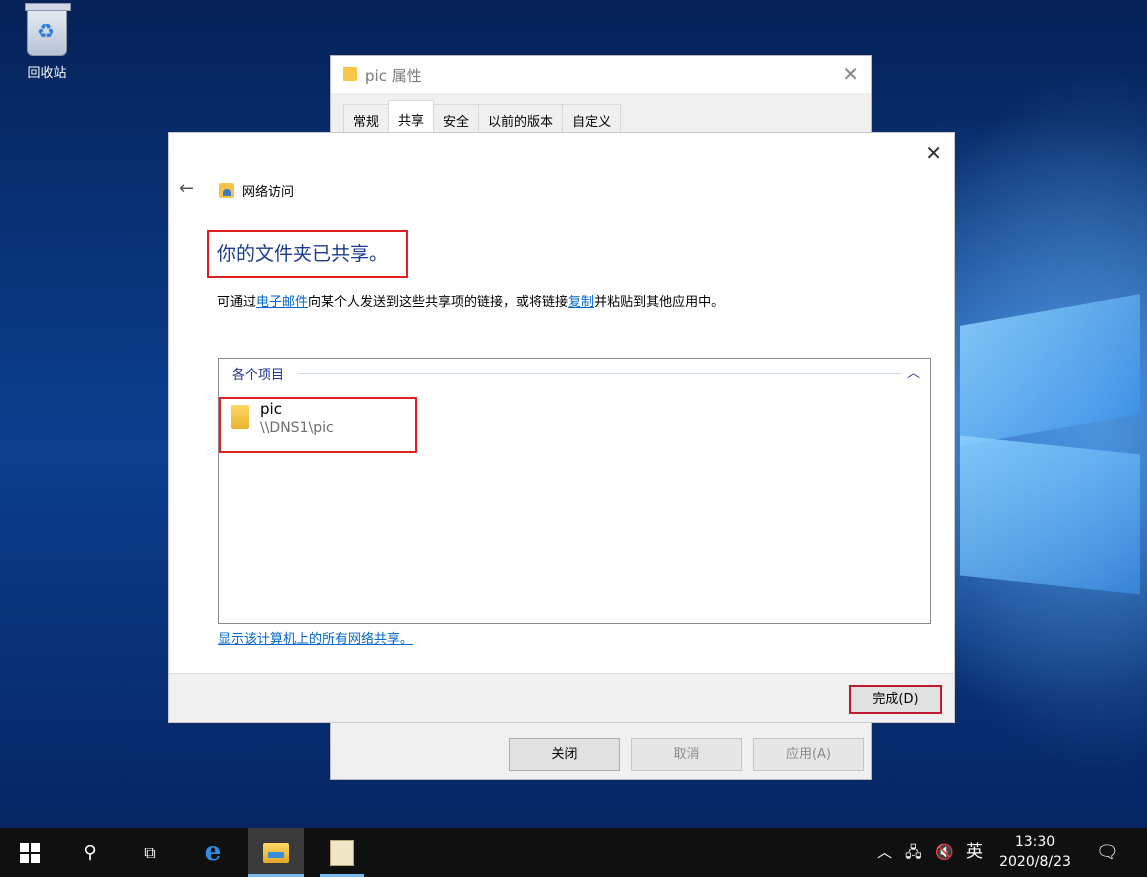  I want to click on properties-tabs: 常规 共享 安全 以前的版本 自定义, so click(482, 116).